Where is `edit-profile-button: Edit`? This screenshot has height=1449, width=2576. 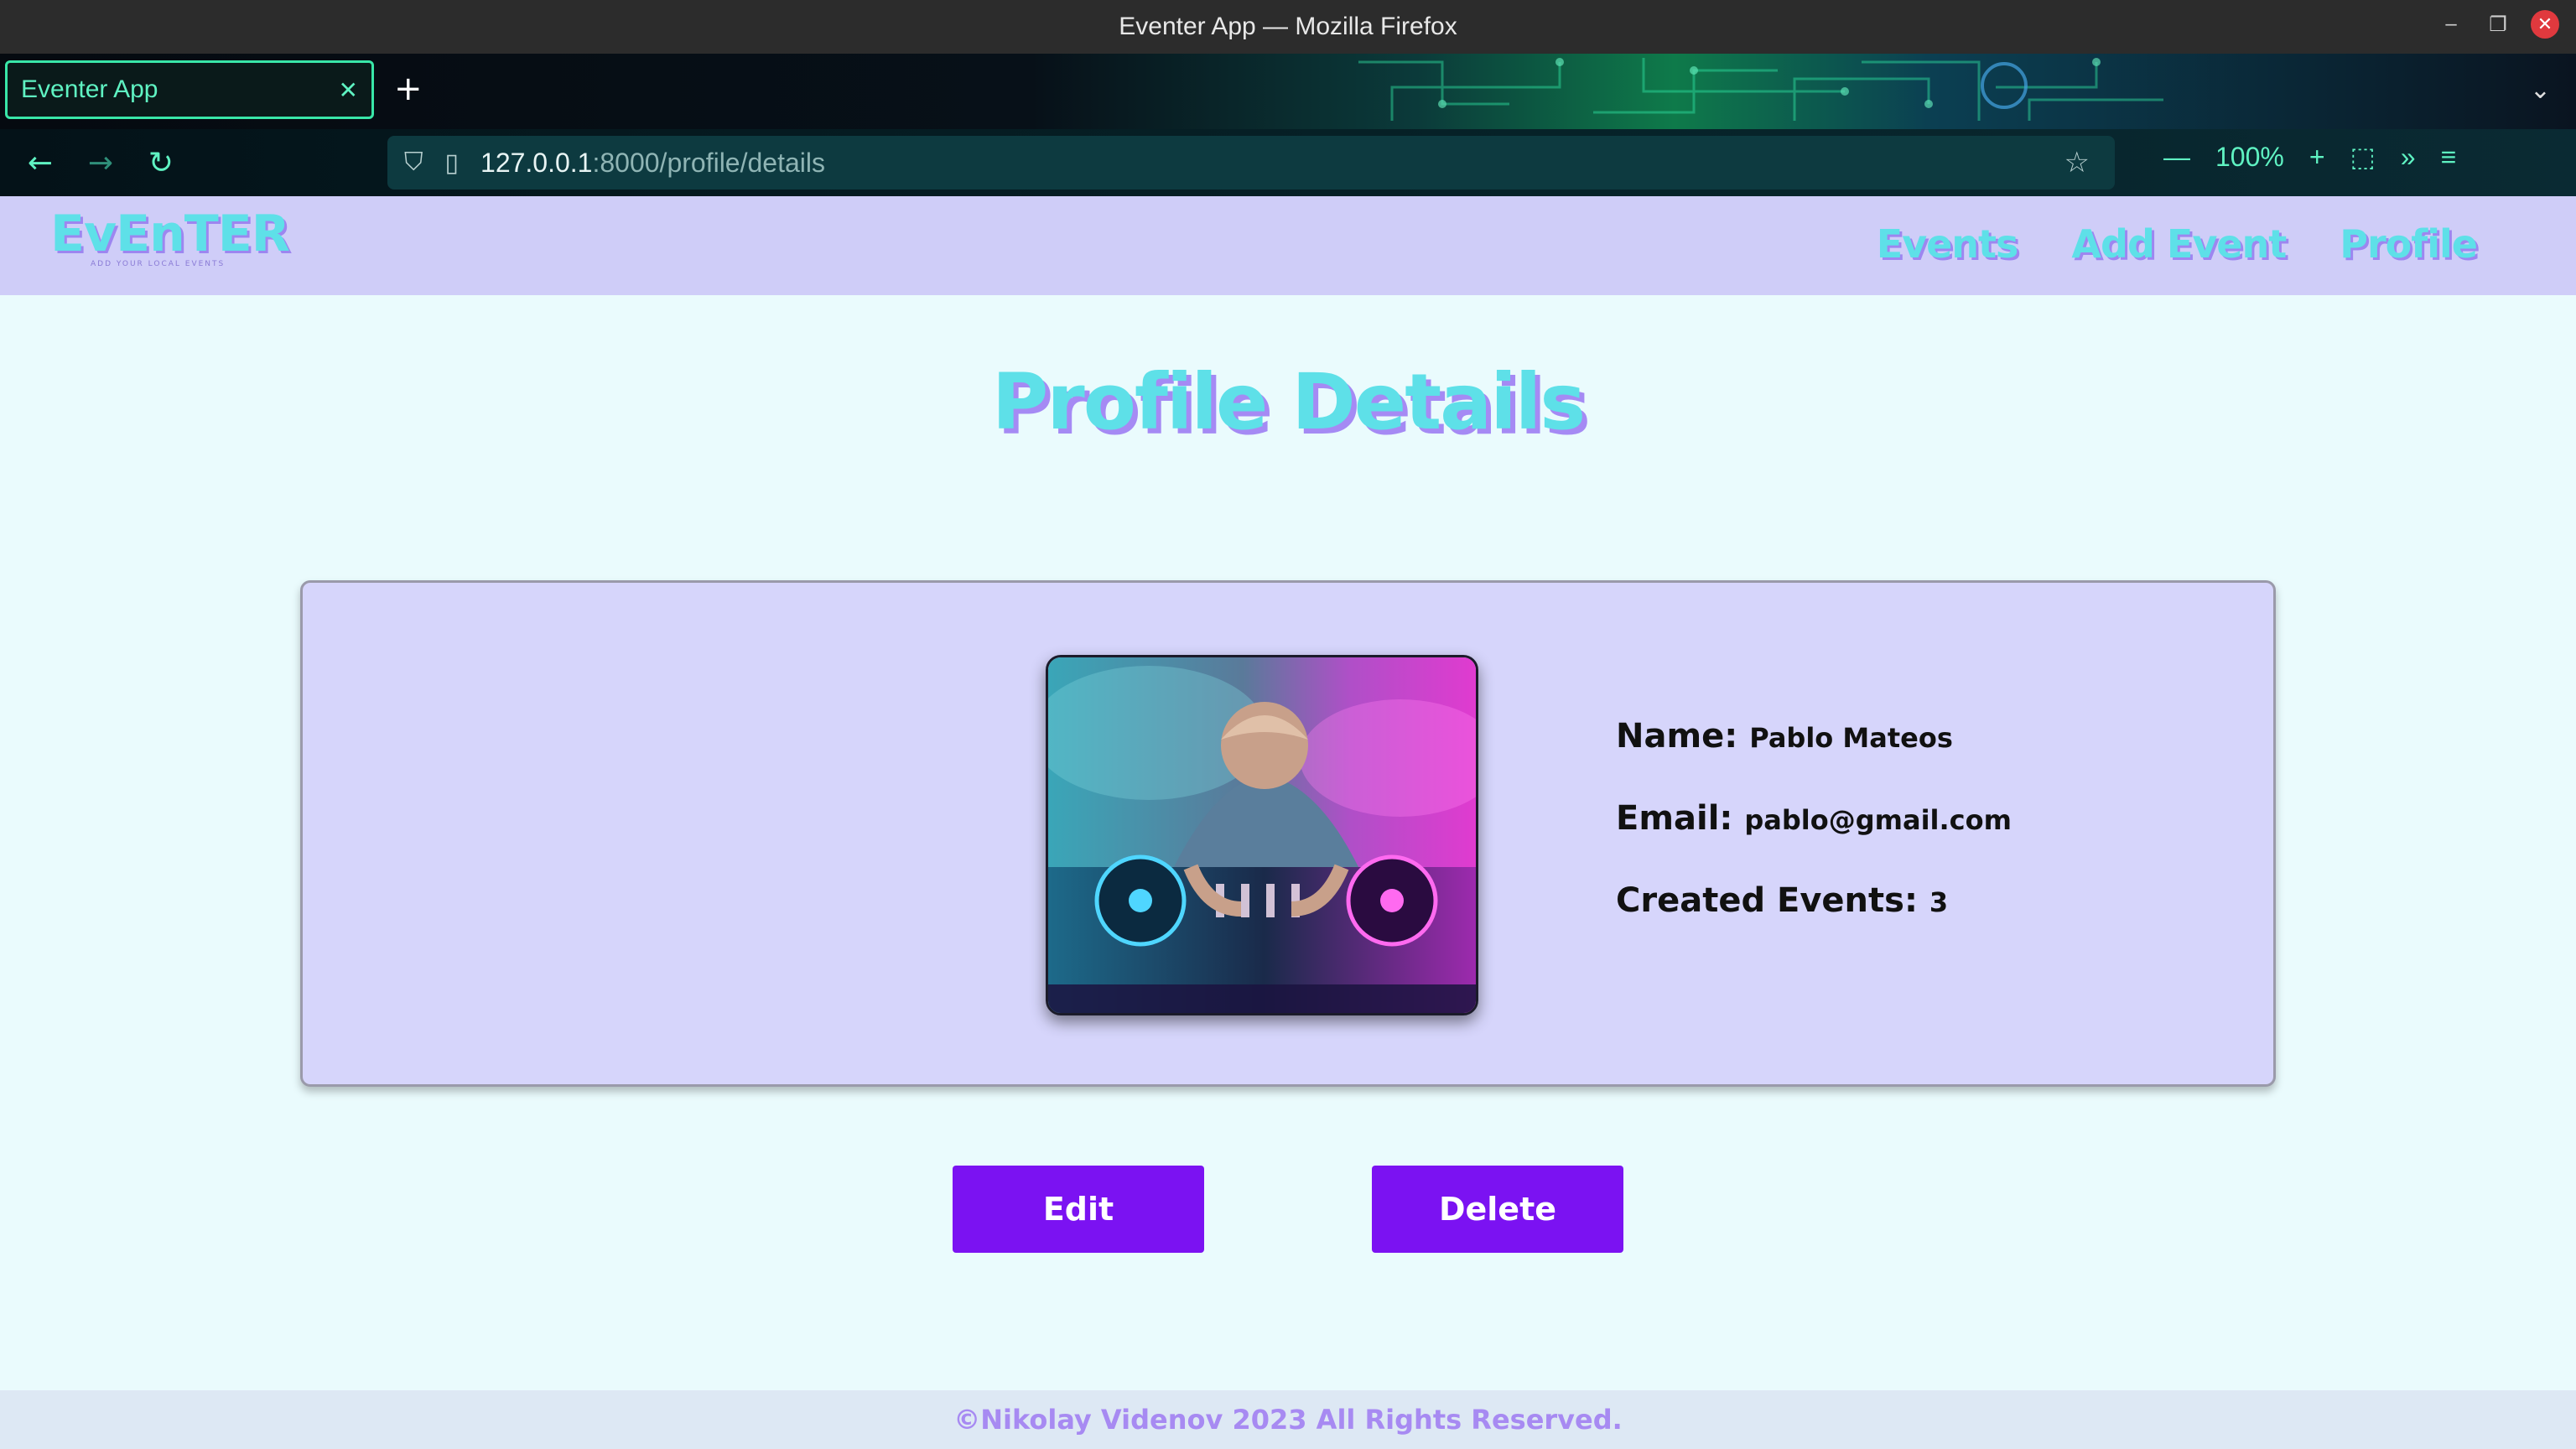
edit-profile-button: Edit is located at coordinates (1078, 1209).